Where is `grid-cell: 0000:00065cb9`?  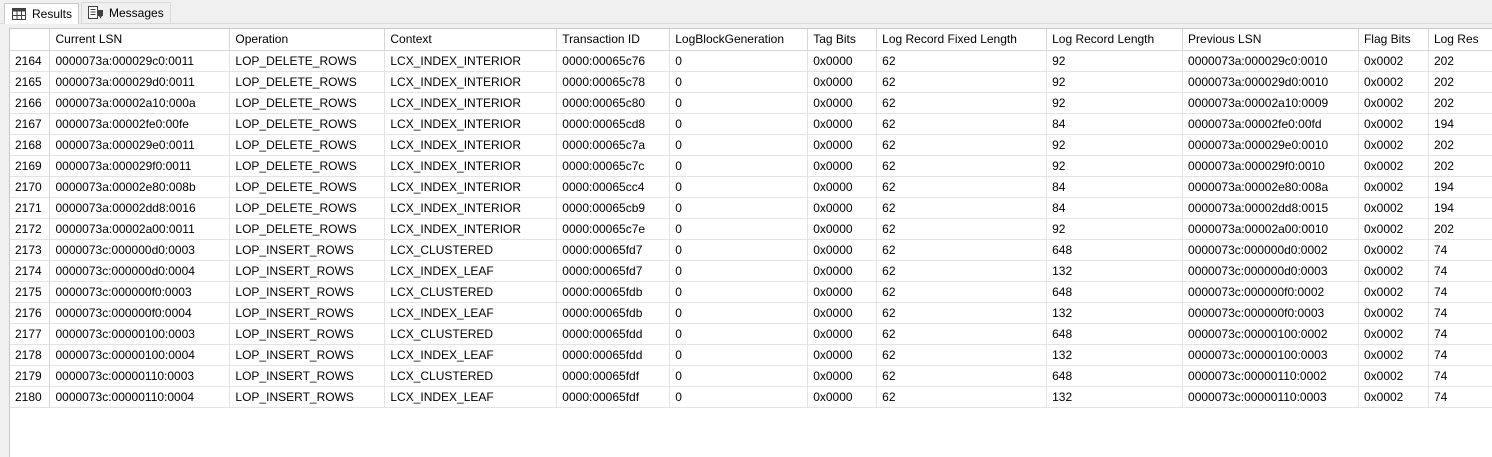
grid-cell: 0000:00065cb9 is located at coordinates (613, 208).